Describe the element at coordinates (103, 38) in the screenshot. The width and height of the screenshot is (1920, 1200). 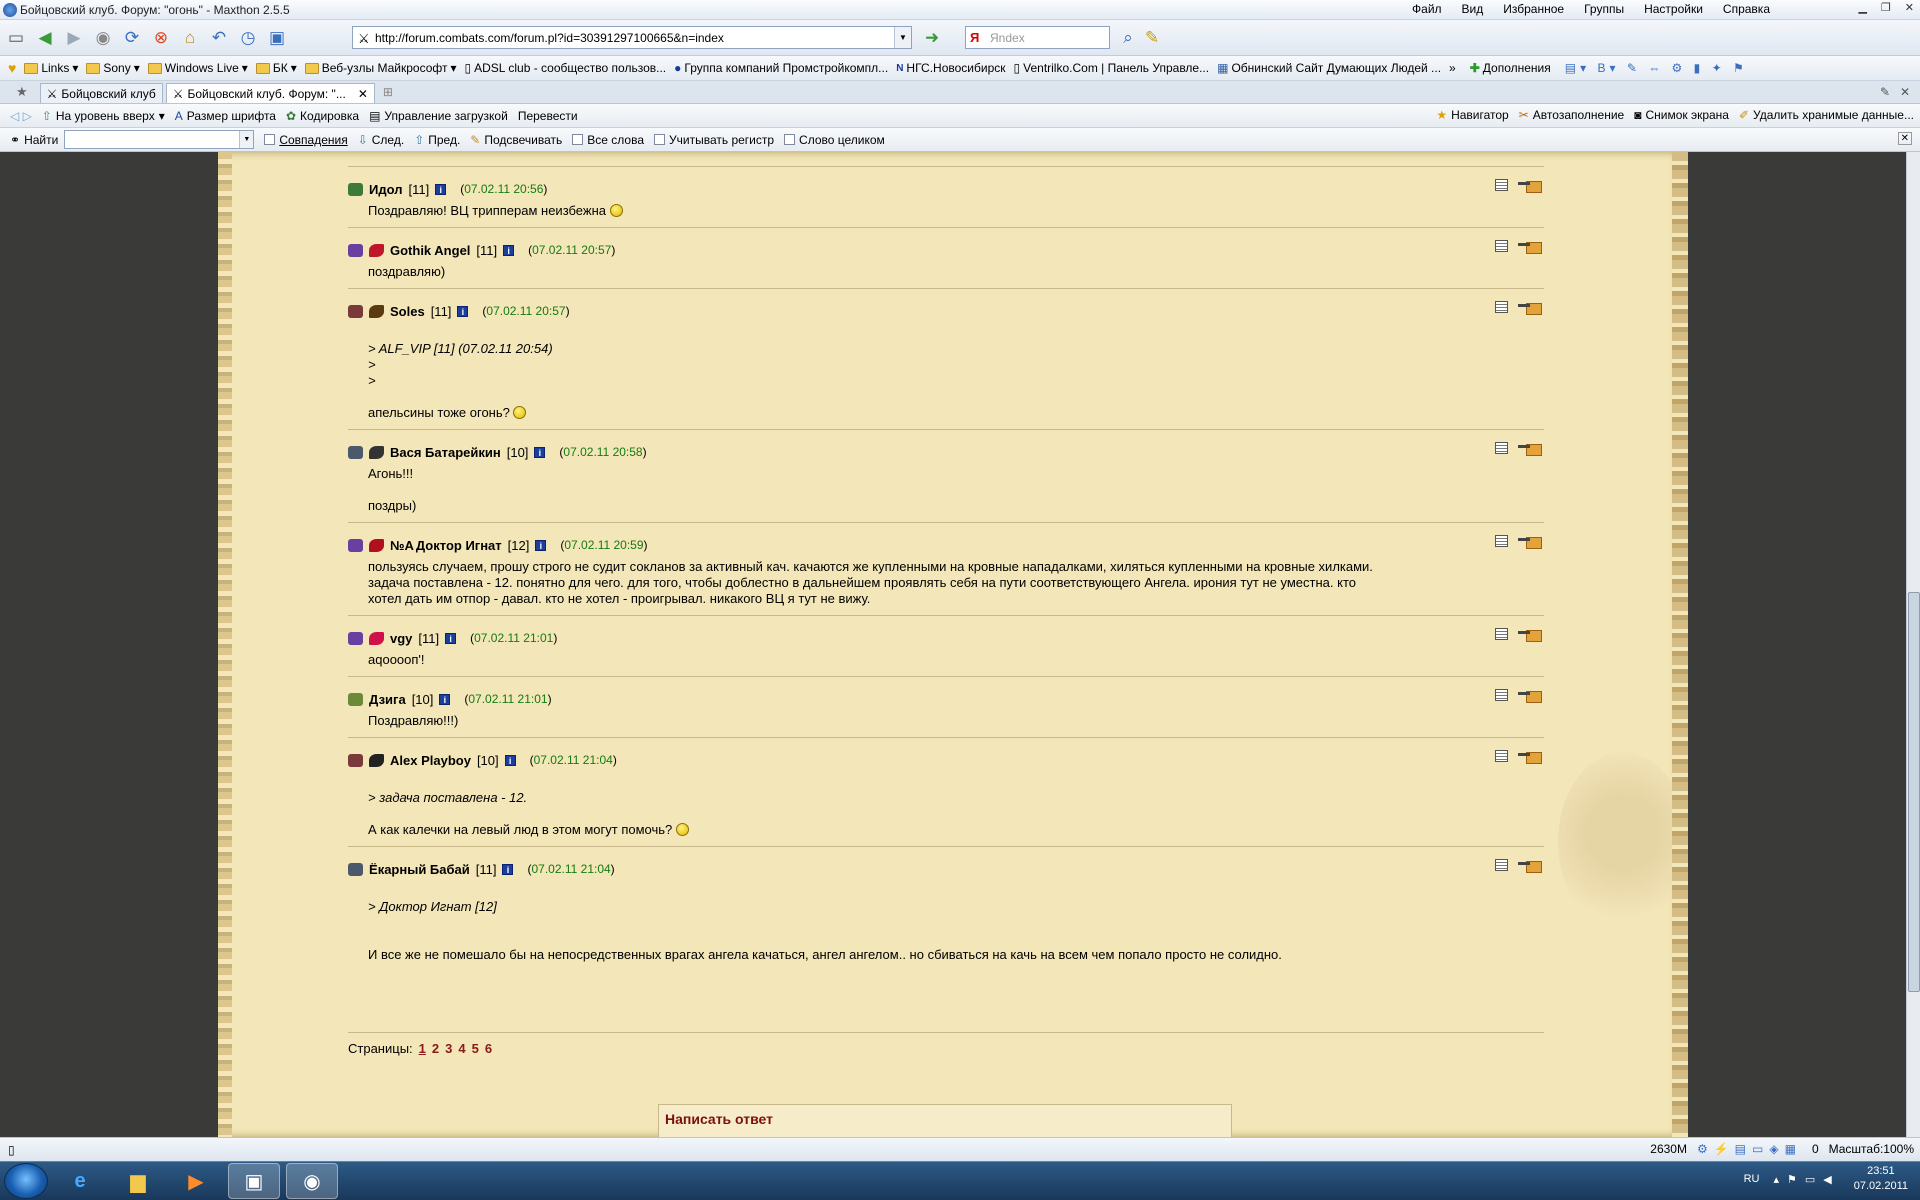
I see `history-dropdown-icon: ◉` at that location.